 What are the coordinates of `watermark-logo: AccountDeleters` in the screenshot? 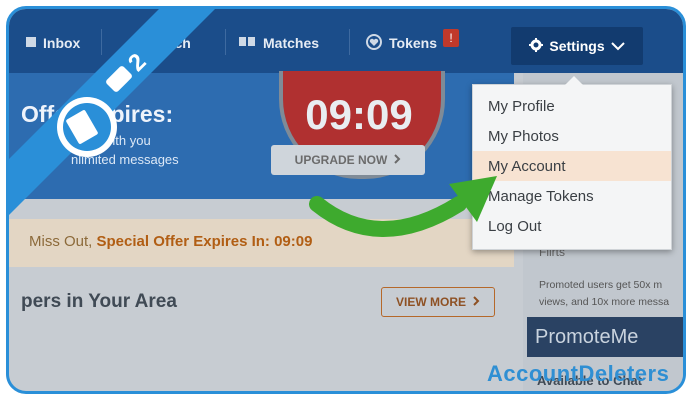 It's located at (578, 373).